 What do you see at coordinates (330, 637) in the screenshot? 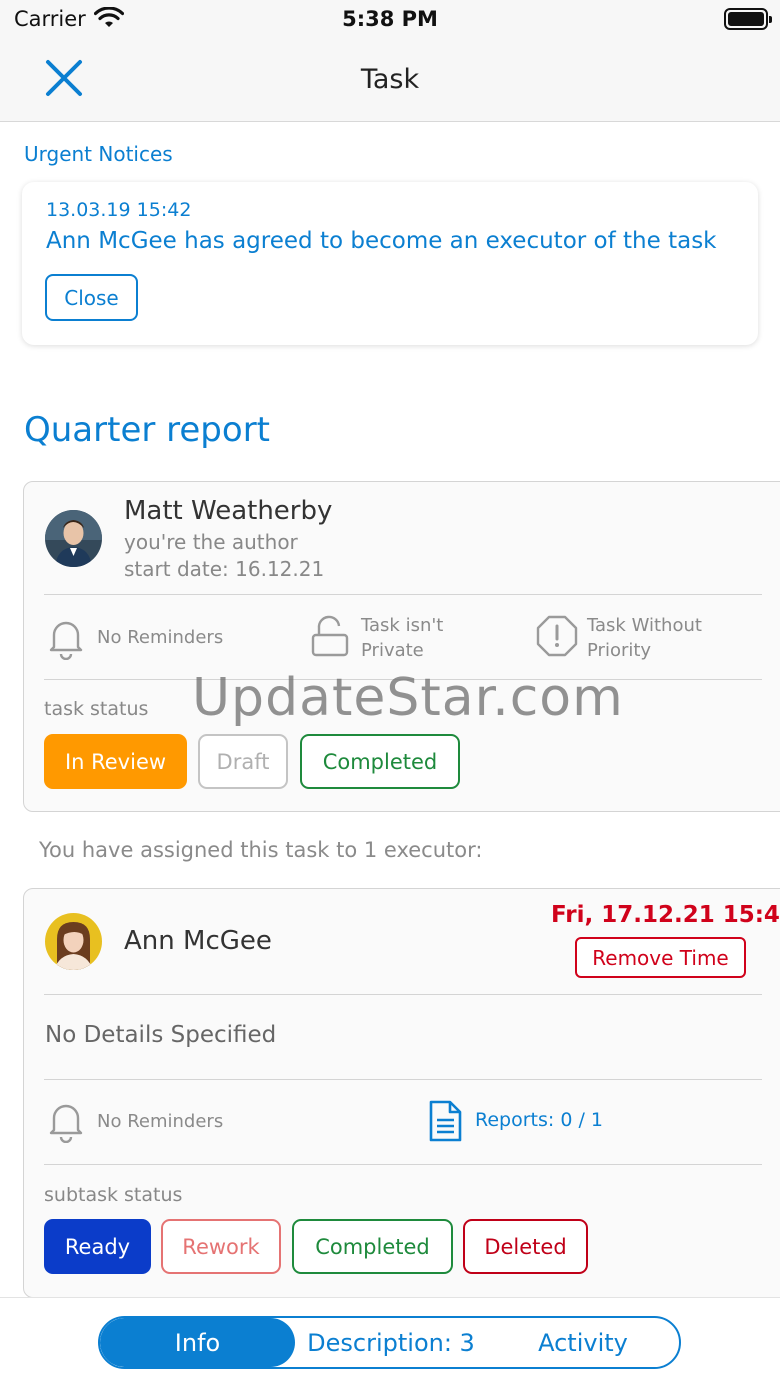
I see `unlock-icon` at bounding box center [330, 637].